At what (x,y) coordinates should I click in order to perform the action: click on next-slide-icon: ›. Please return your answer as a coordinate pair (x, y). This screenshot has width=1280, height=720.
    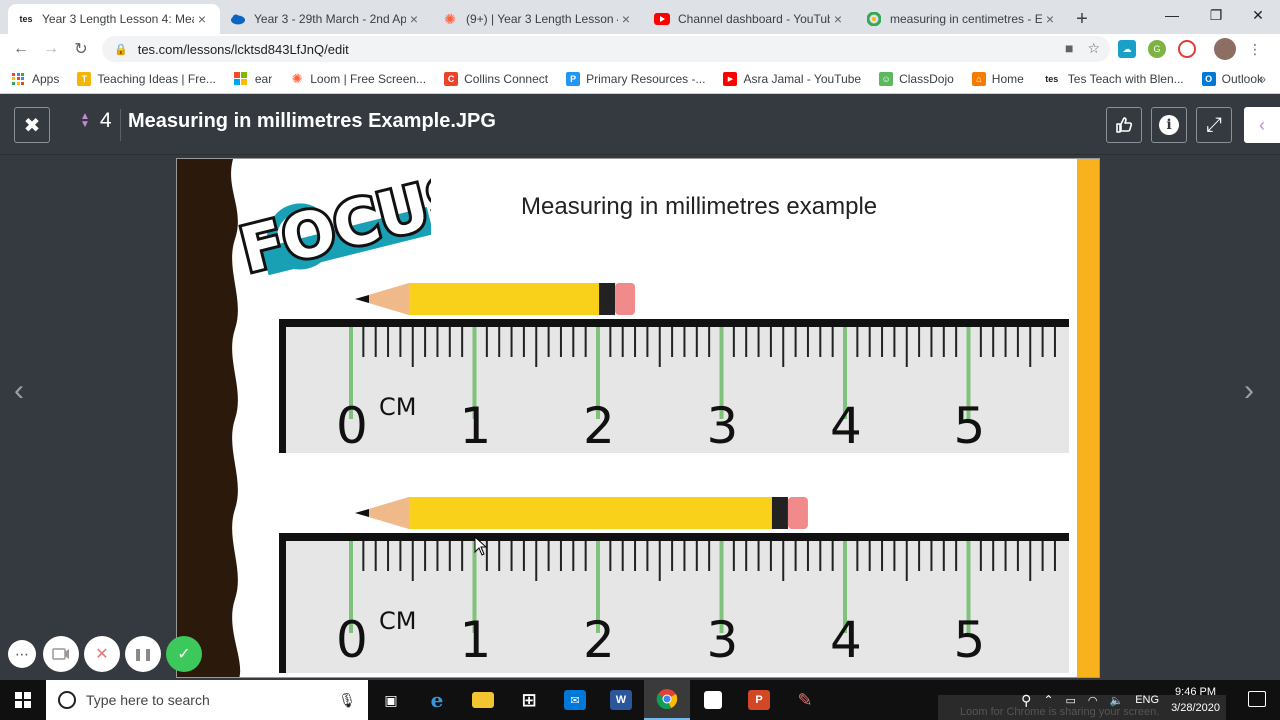
    Looking at the image, I should click on (1249, 391).